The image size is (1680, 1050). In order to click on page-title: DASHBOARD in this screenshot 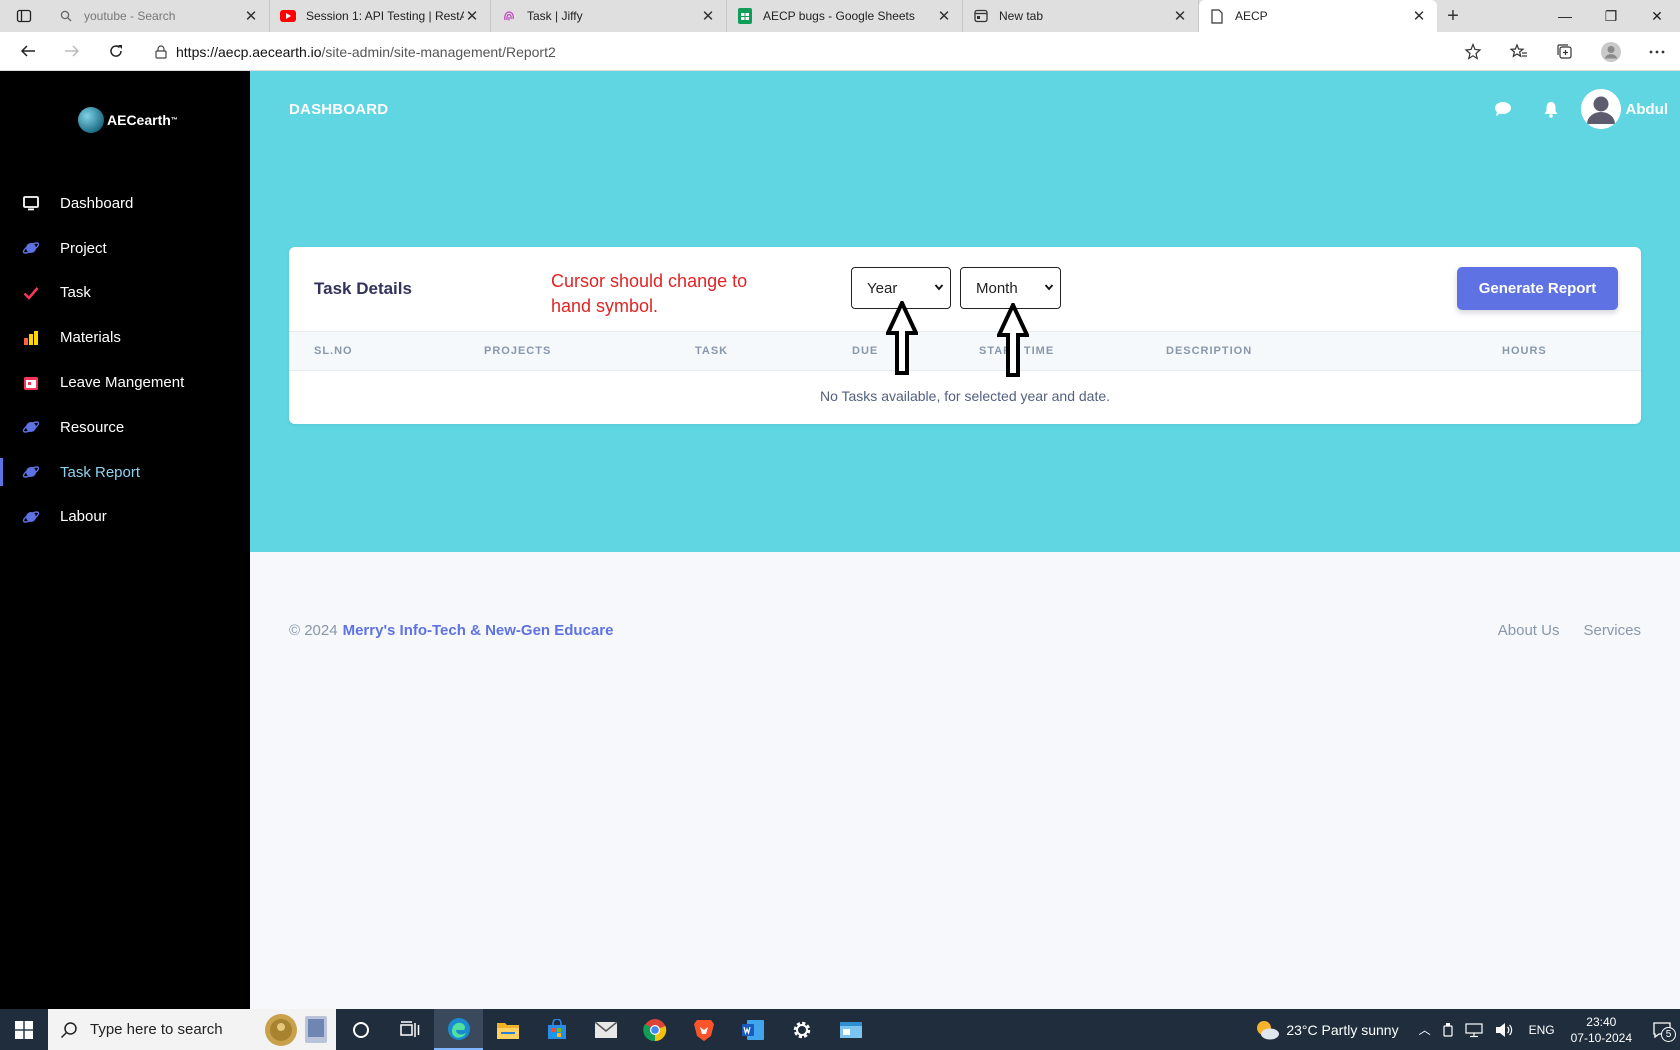, I will do `click(338, 109)`.